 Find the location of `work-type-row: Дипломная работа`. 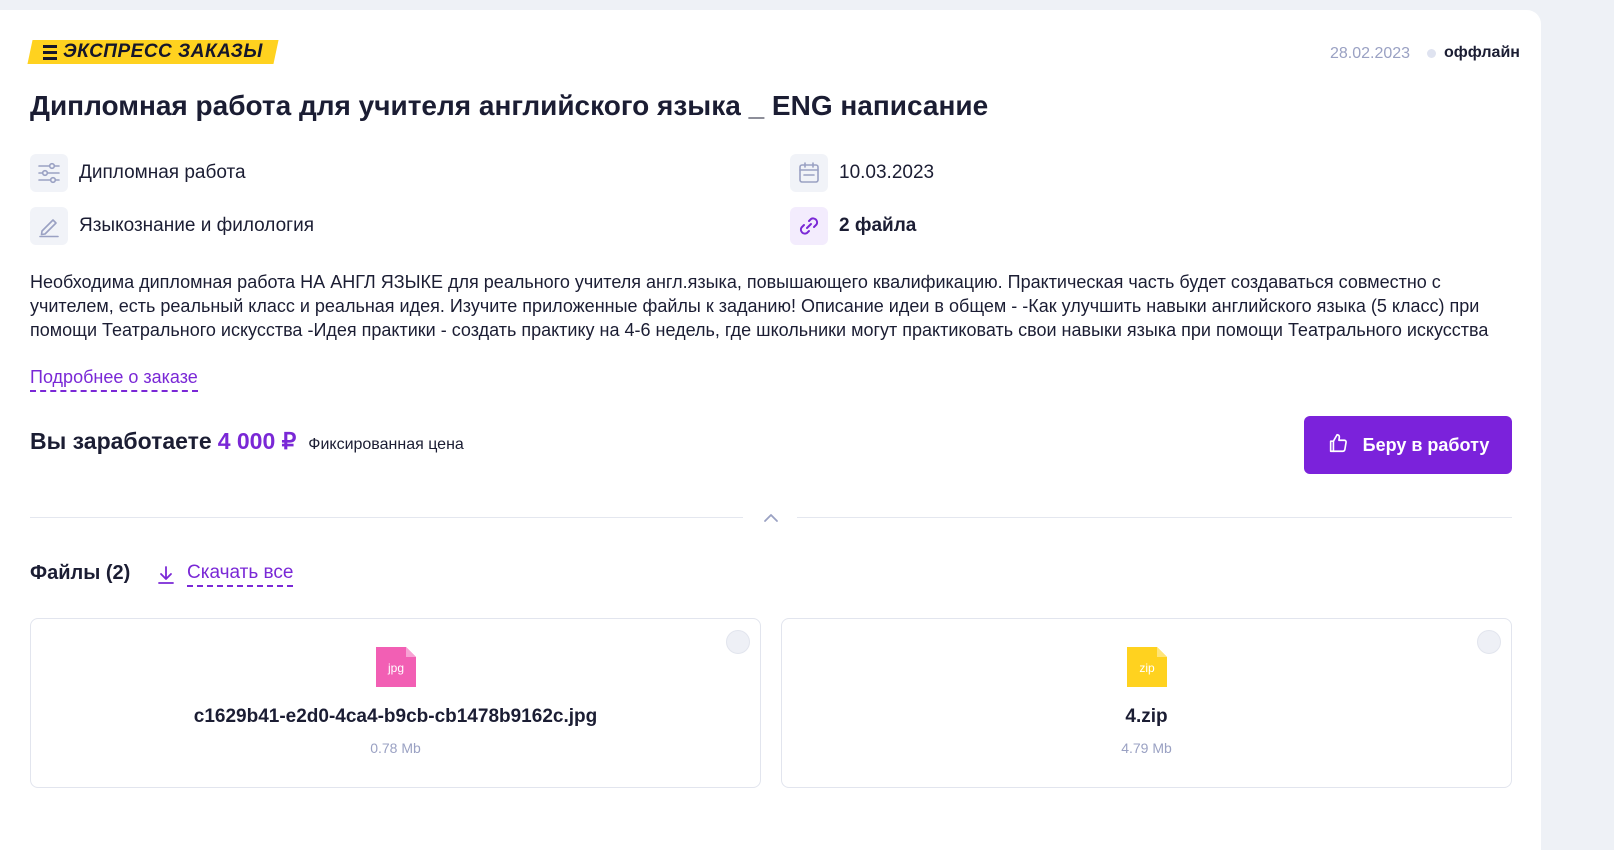

work-type-row: Дипломная работа is located at coordinates (138, 173).